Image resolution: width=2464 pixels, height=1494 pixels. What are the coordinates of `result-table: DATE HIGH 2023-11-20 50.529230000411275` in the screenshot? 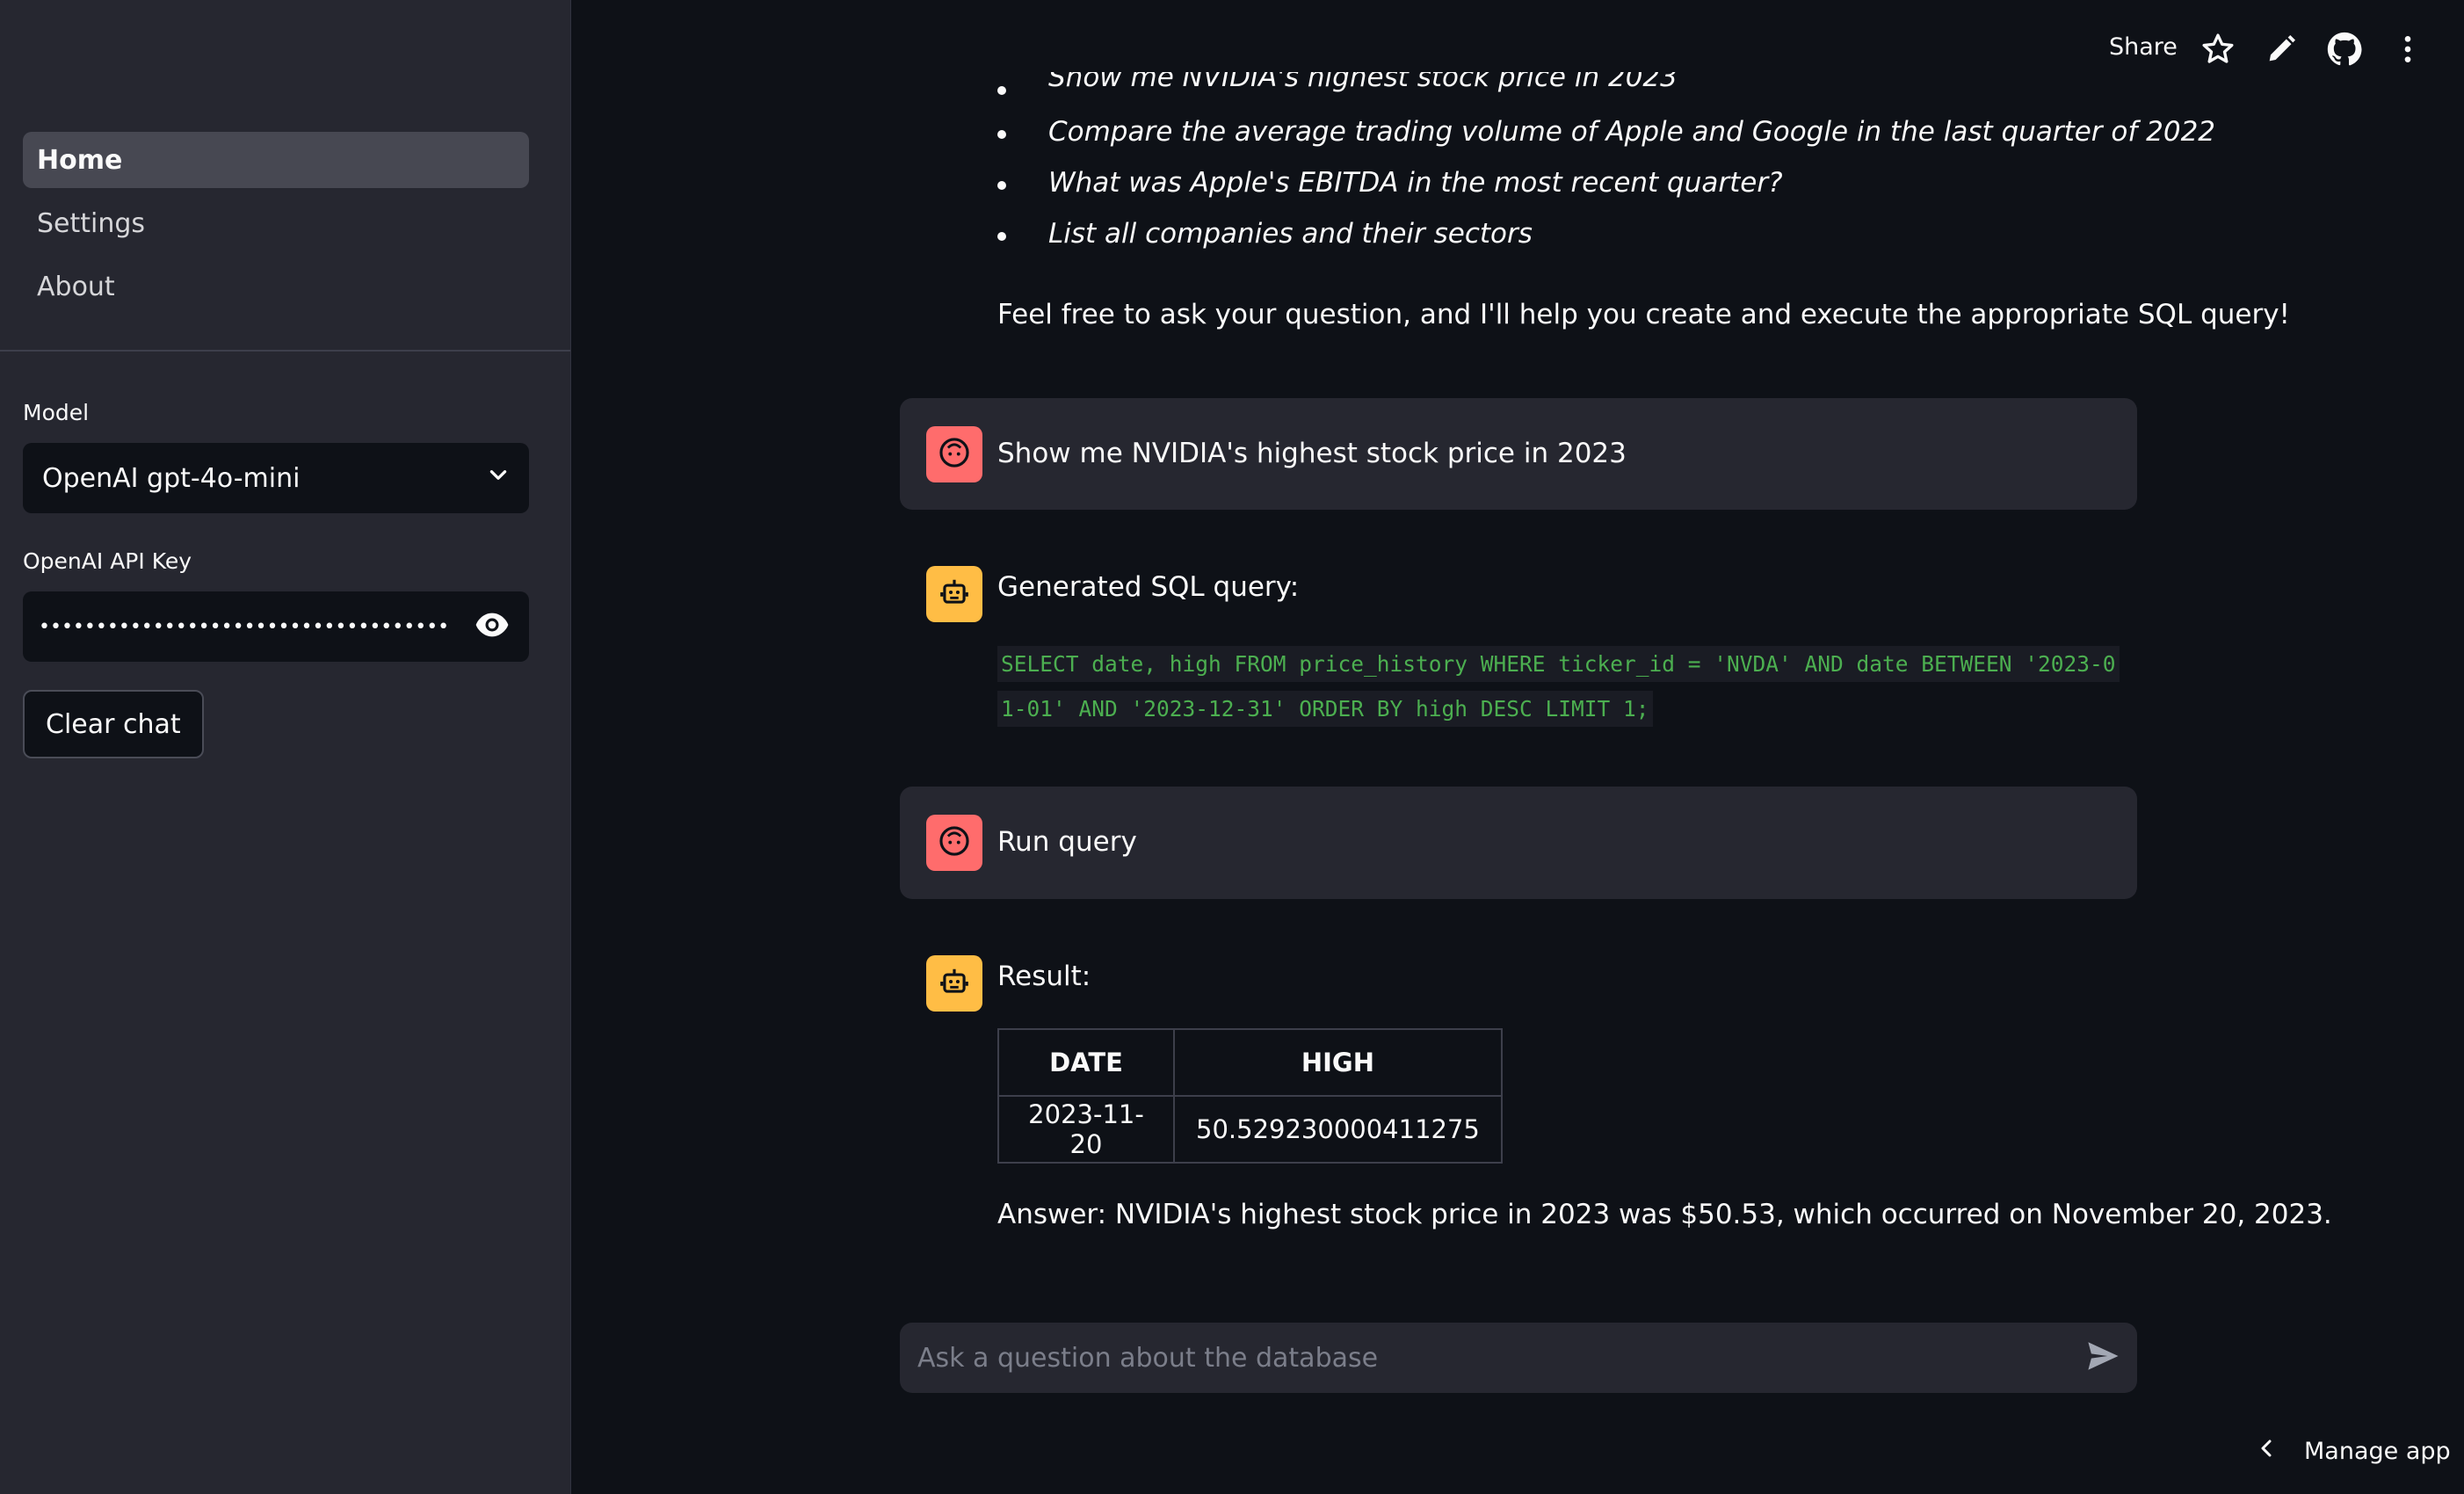 It's located at (1250, 1096).